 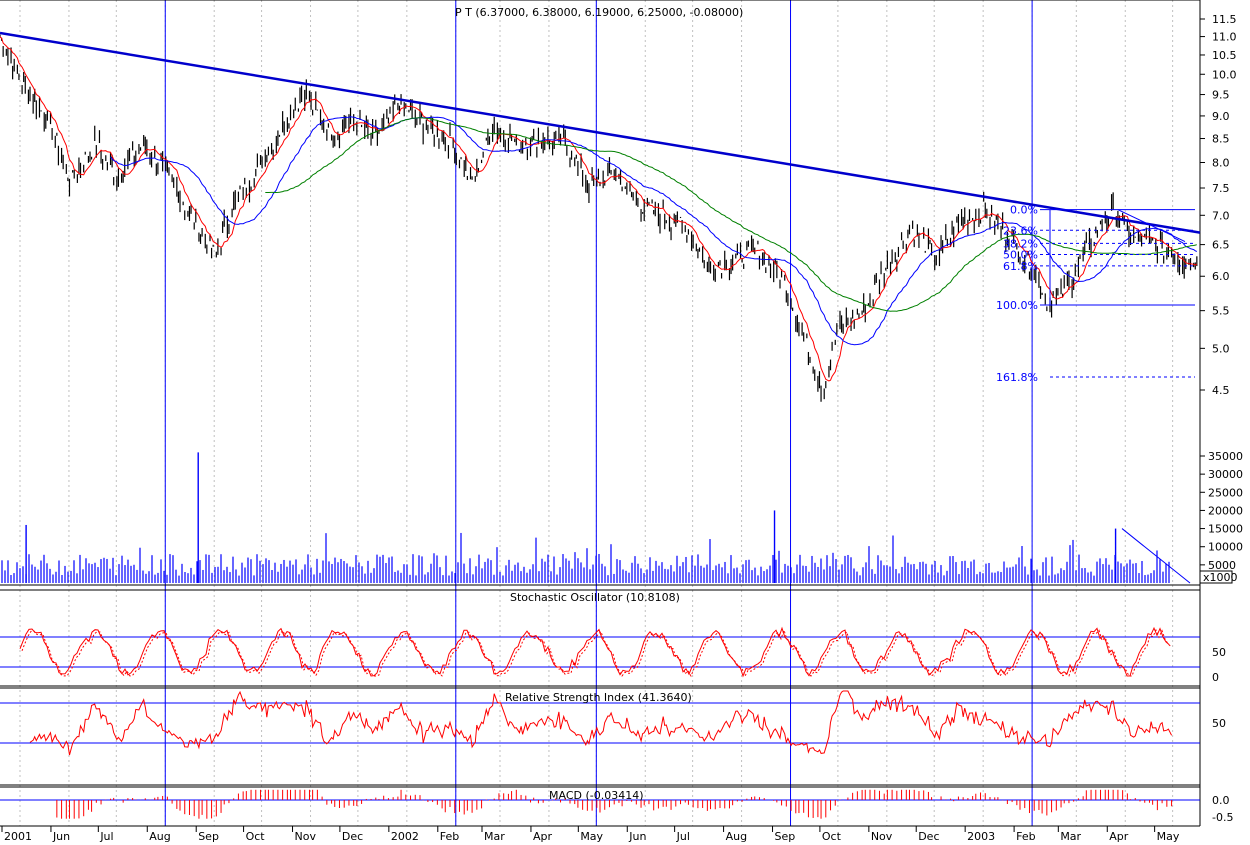 What do you see at coordinates (1225, 529) in the screenshot?
I see `volume-tick-label: 15000` at bounding box center [1225, 529].